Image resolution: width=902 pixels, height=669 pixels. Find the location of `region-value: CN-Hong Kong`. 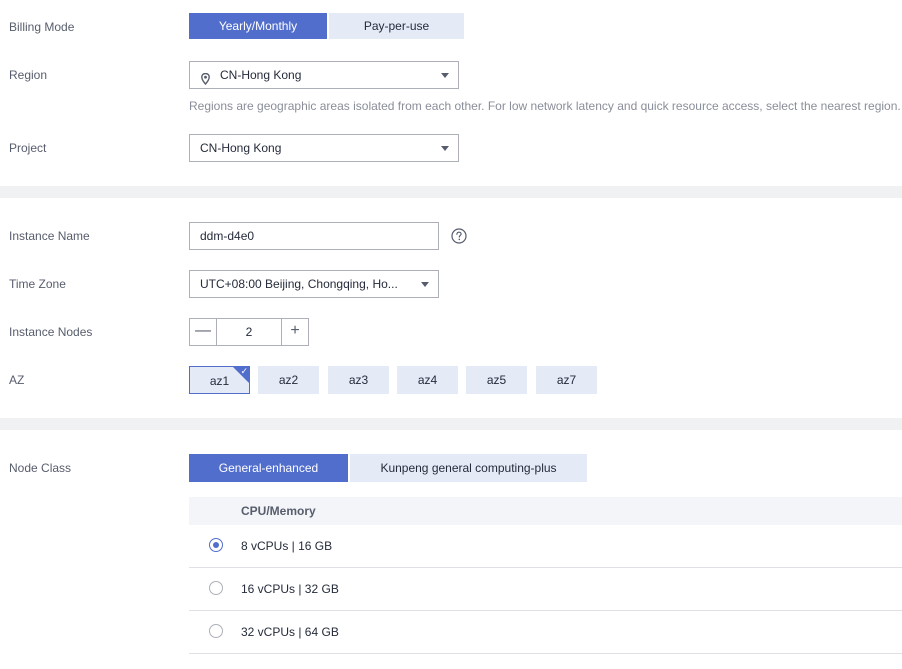

region-value: CN-Hong Kong is located at coordinates (261, 75).